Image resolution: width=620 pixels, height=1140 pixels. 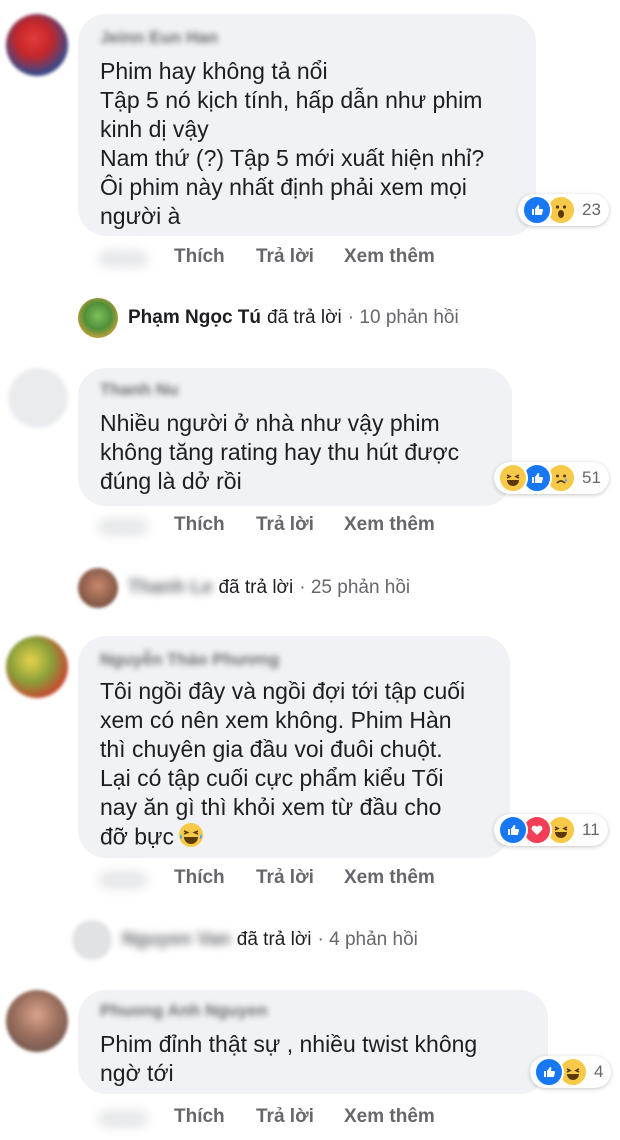 I want to click on reply-summary: Thanh Le đã trả lời · 25 phản hồi, so click(x=244, y=588).